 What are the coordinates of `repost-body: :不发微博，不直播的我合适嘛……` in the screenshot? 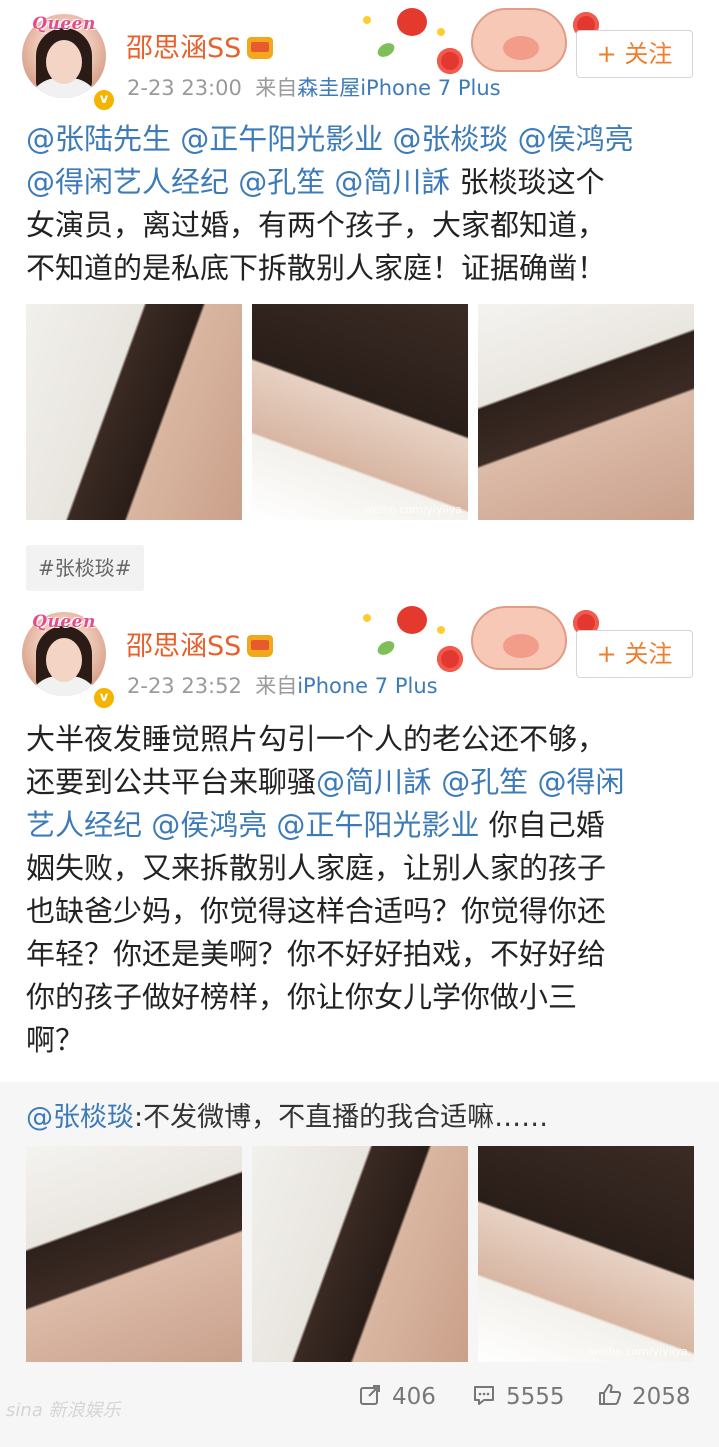 It's located at (341, 1117).